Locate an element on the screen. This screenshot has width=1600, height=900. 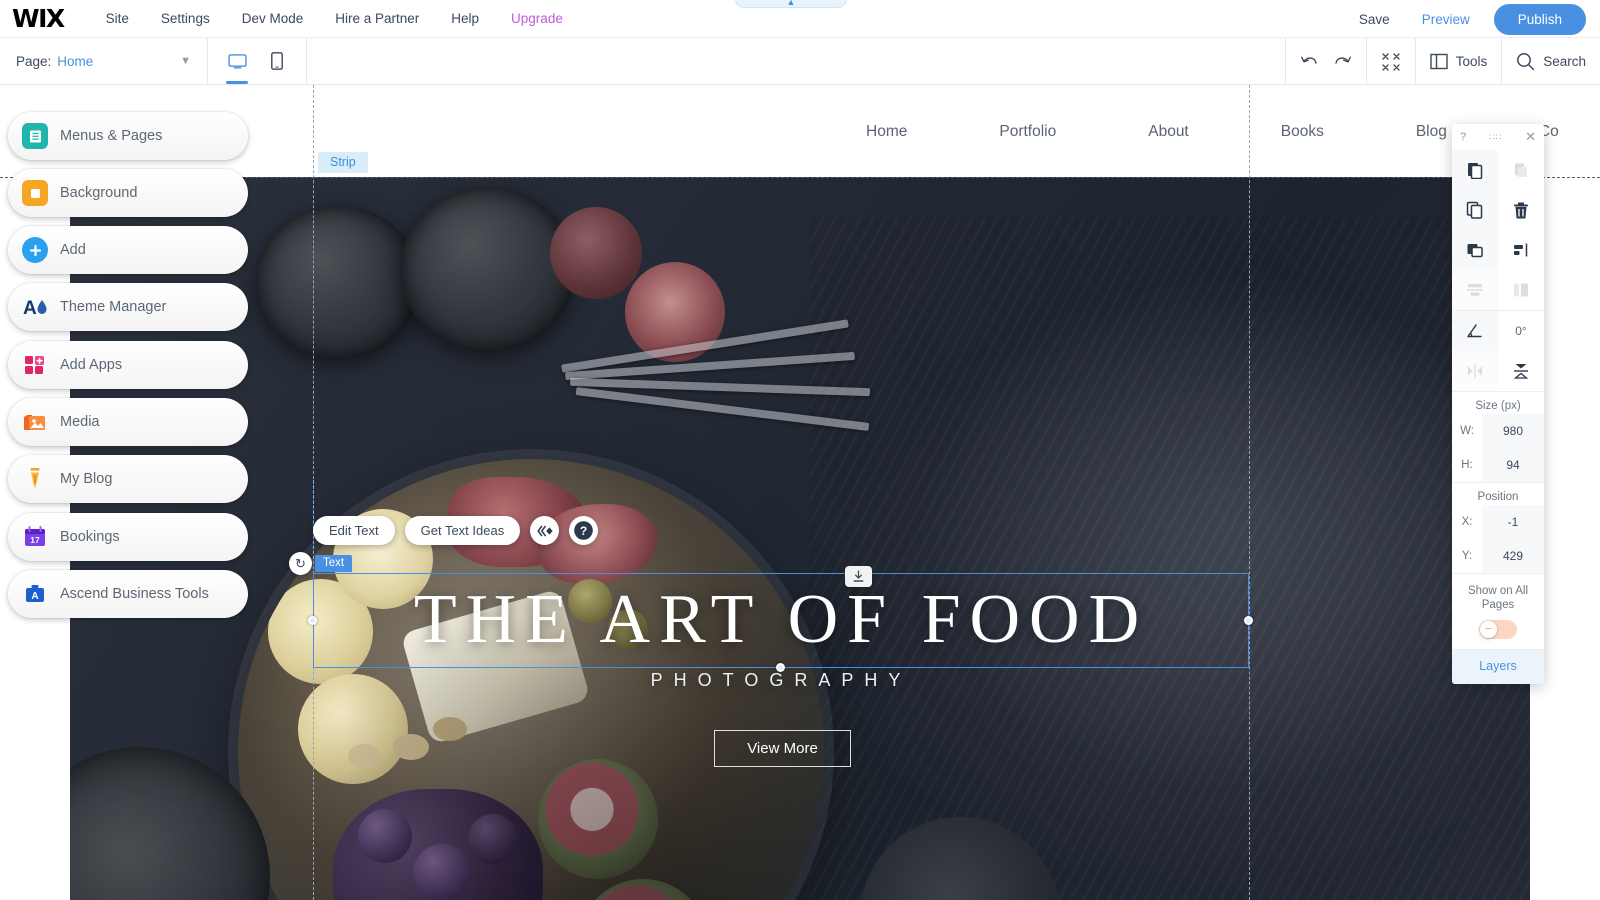
toolbar-right-group: Tools Search is located at coordinates (1442, 61).